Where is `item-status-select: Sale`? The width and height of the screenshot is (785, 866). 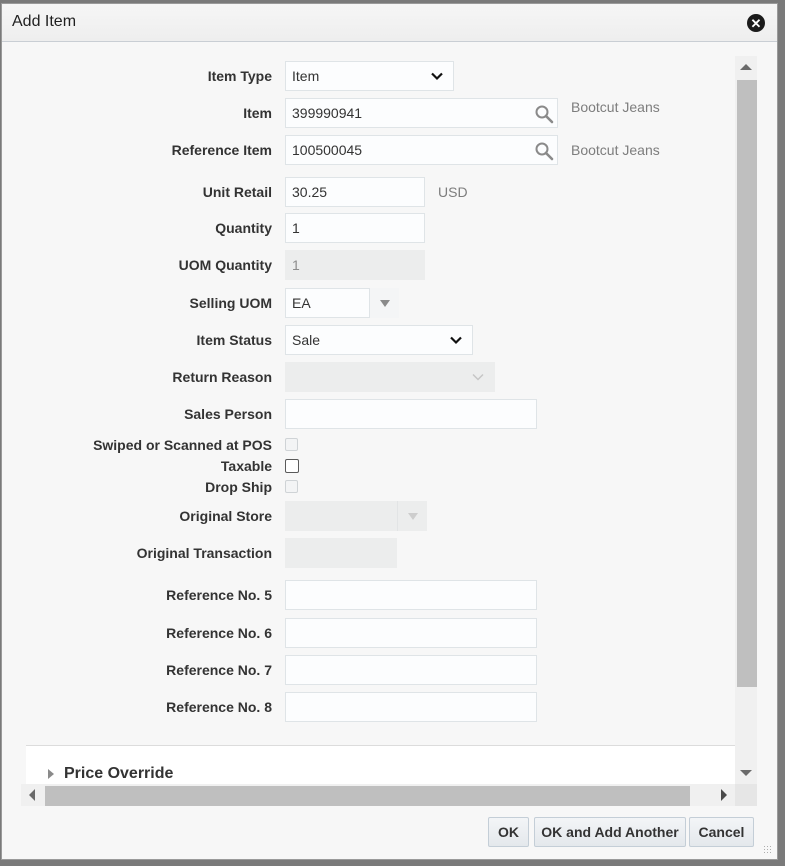 item-status-select: Sale is located at coordinates (379, 340).